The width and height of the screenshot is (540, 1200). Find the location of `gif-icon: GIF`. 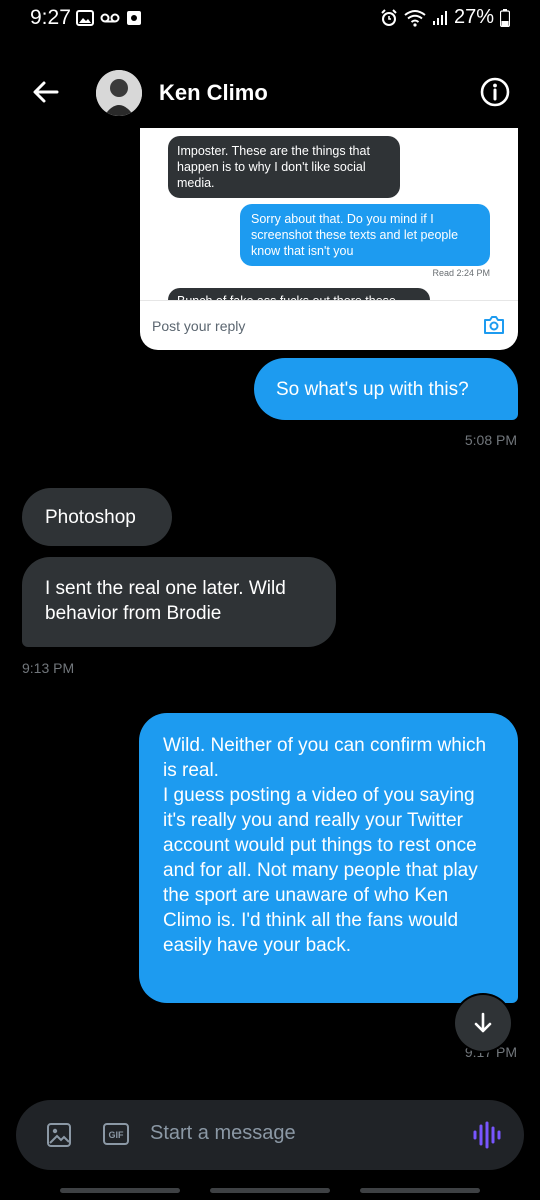

gif-icon: GIF is located at coordinates (116, 1134).